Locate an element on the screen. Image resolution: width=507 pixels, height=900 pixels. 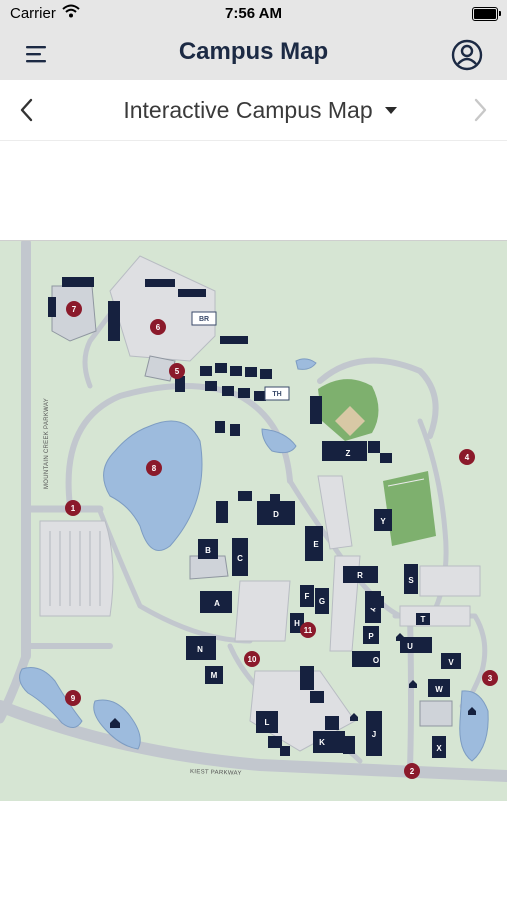
svg-text: V is located at coordinates (451, 662).